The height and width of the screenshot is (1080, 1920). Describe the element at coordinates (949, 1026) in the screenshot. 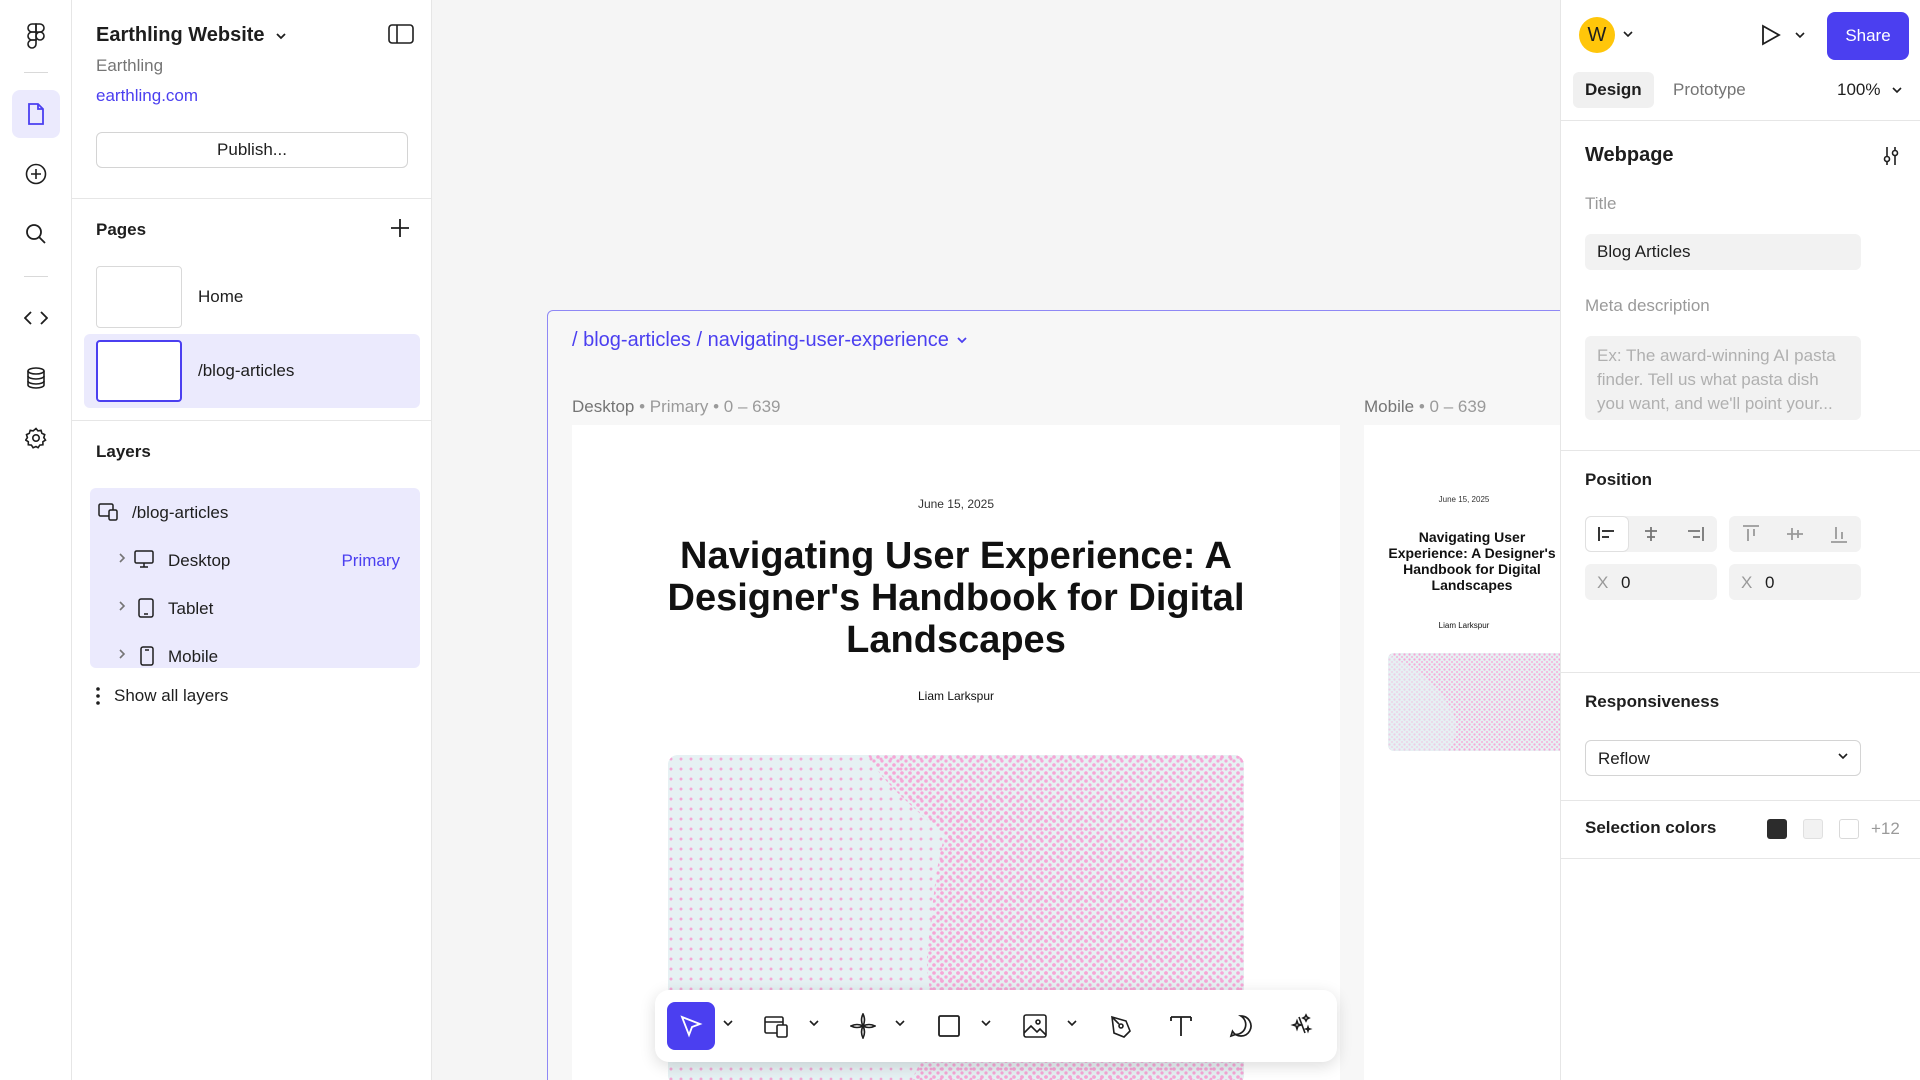

I see `rectangle-icon` at that location.